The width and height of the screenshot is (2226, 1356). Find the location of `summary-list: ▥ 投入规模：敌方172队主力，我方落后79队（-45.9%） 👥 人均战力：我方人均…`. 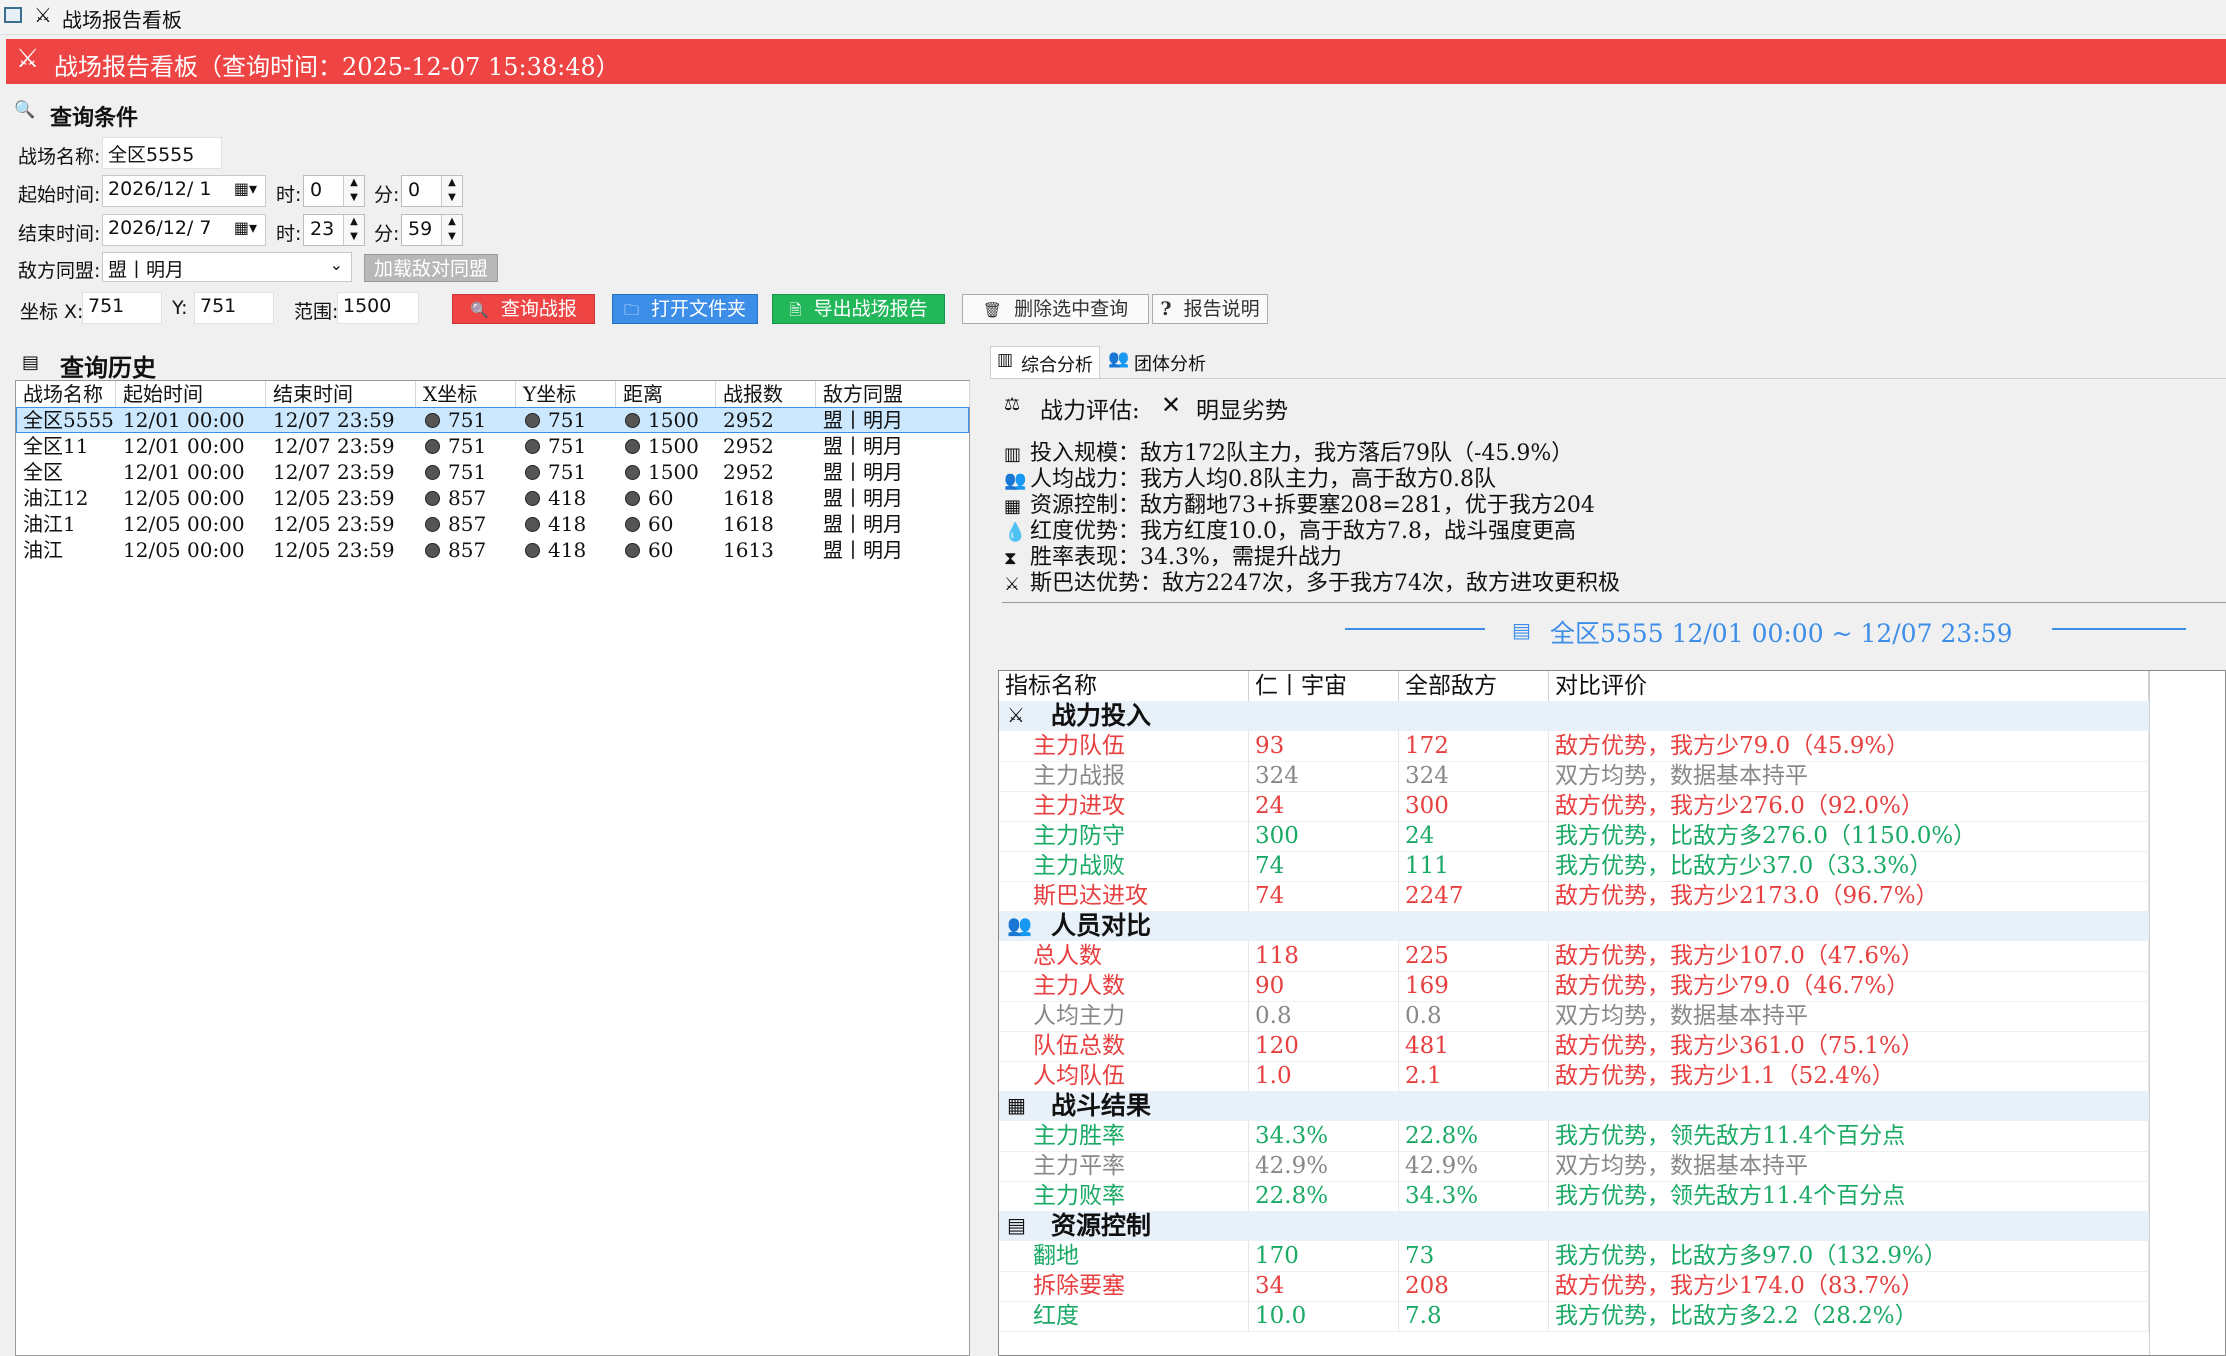

summary-list: ▥ 投入规模：敌方172队主力，我方落后79队（-45.9%） 👥 人均战力：我方人均… is located at coordinates (1604, 519).